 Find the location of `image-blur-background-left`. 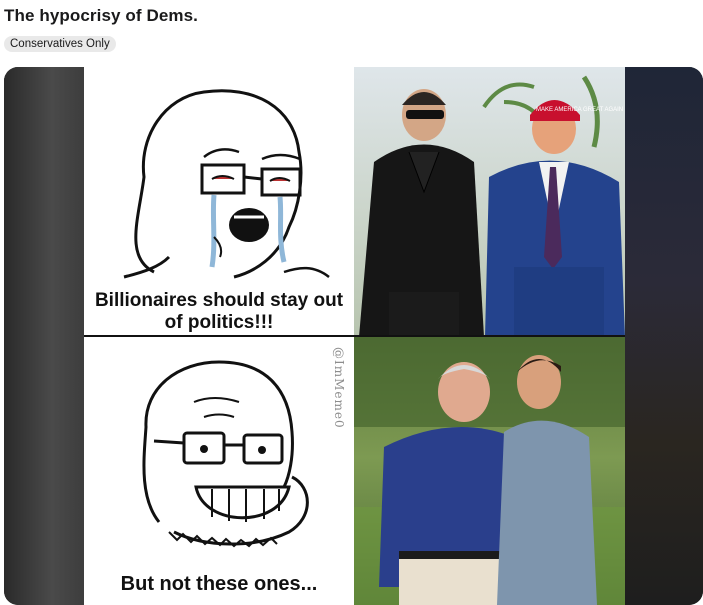

image-blur-background-left is located at coordinates (44, 336).